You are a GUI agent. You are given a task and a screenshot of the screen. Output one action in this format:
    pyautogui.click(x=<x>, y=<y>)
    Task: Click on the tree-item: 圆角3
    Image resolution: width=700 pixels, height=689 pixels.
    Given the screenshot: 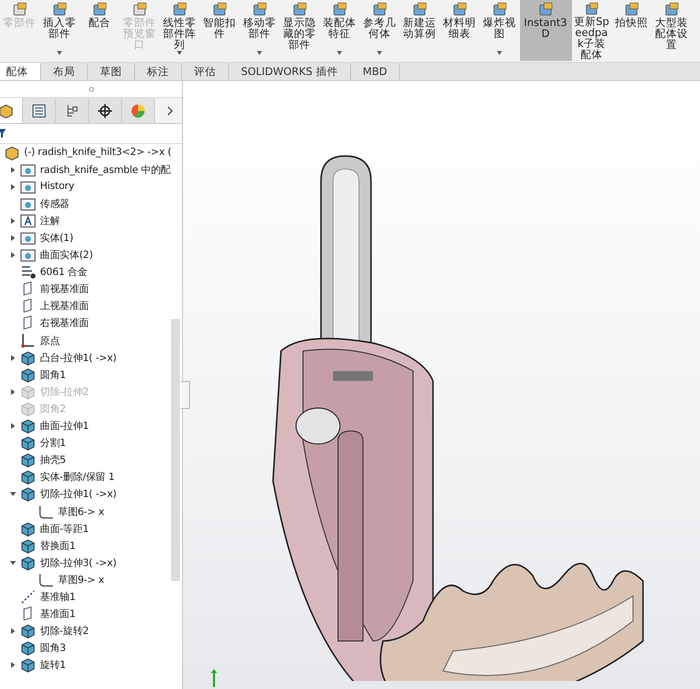 What is the action you would take?
    pyautogui.click(x=33, y=648)
    